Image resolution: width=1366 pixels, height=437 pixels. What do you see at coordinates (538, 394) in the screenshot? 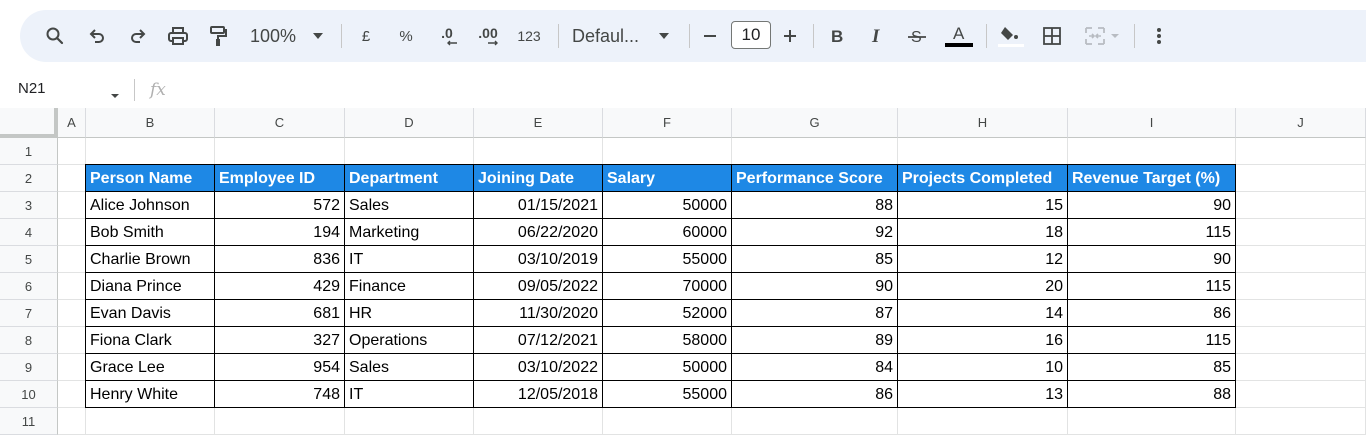
I see `table-cell: 12/05/2018` at bounding box center [538, 394].